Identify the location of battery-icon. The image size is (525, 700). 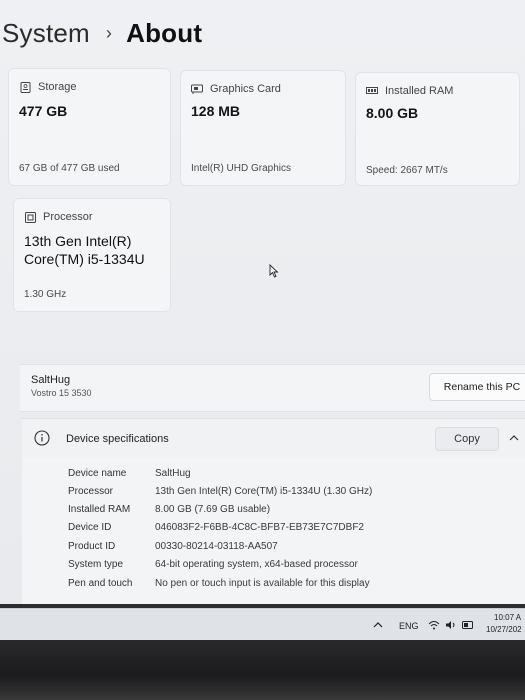
(468, 625).